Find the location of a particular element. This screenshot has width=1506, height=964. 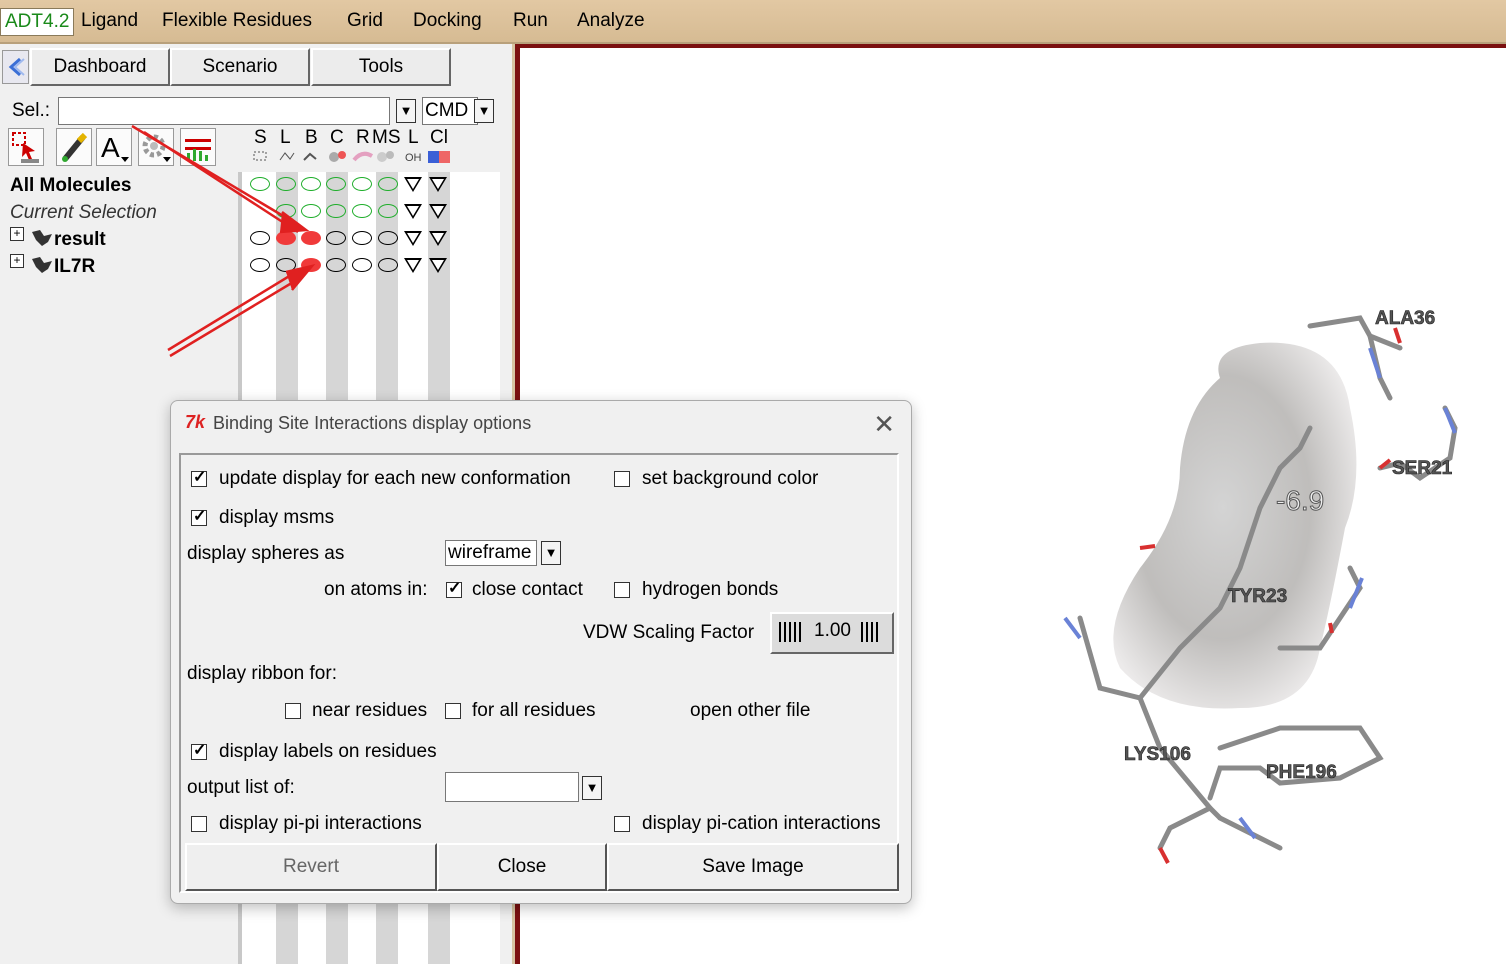

hydrogen-bonds-label: hydrogen bonds is located at coordinates (710, 589).